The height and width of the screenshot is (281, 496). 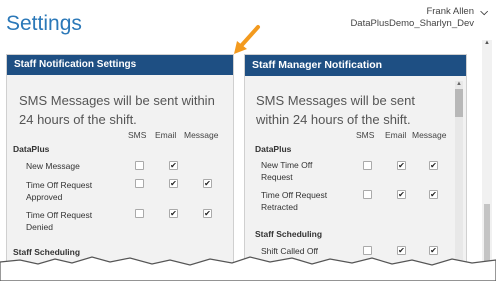 I want to click on org-name: DataPlusDemo_Sharlyn_Dev, so click(x=412, y=23).